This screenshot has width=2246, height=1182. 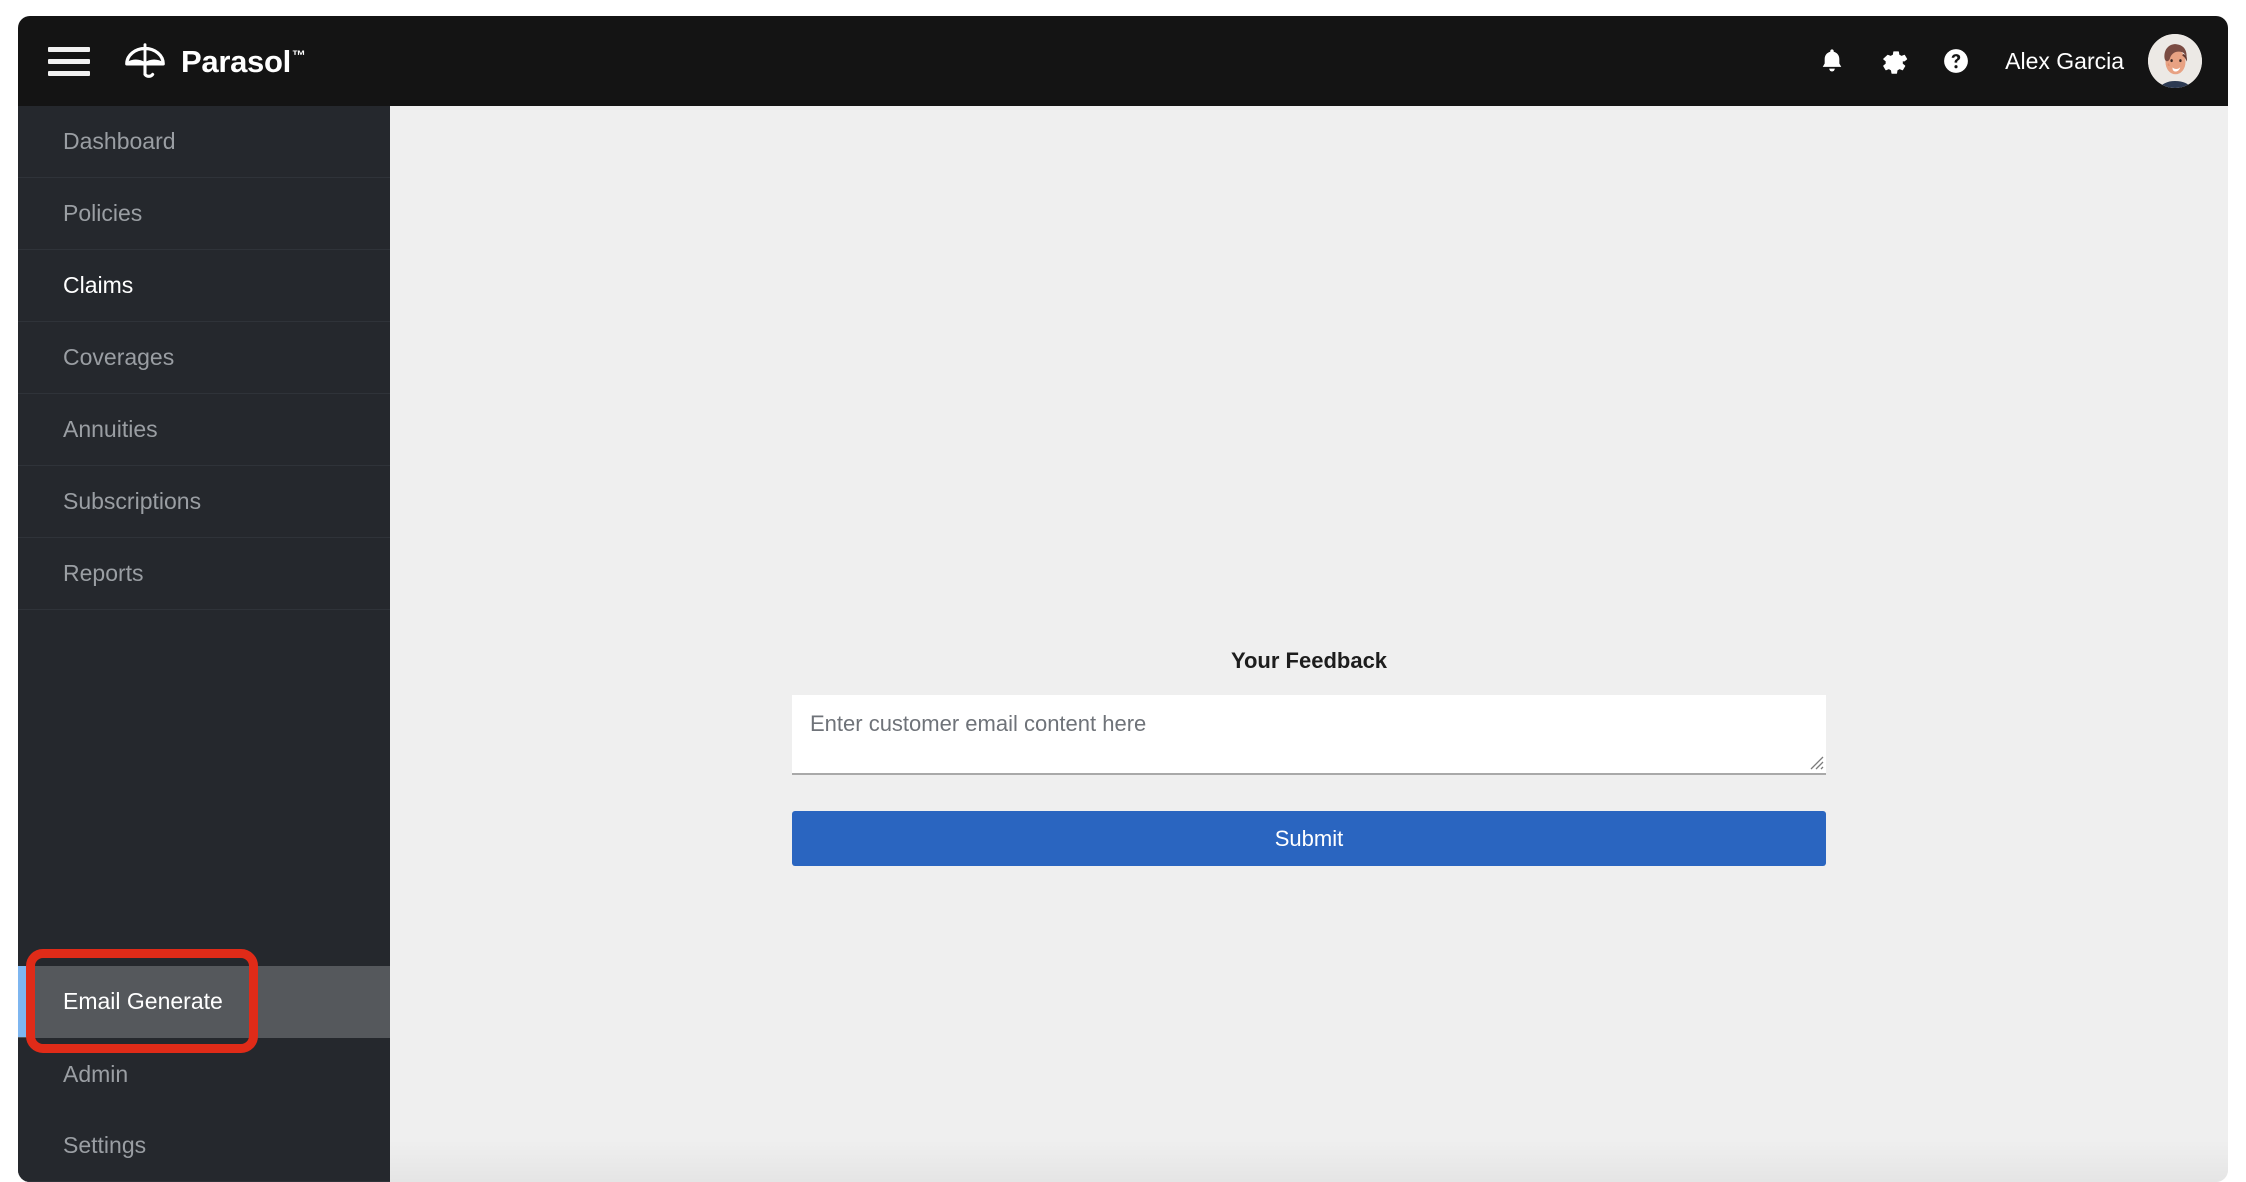 I want to click on sidebar-item-dashboard: Dashboard, so click(x=204, y=142).